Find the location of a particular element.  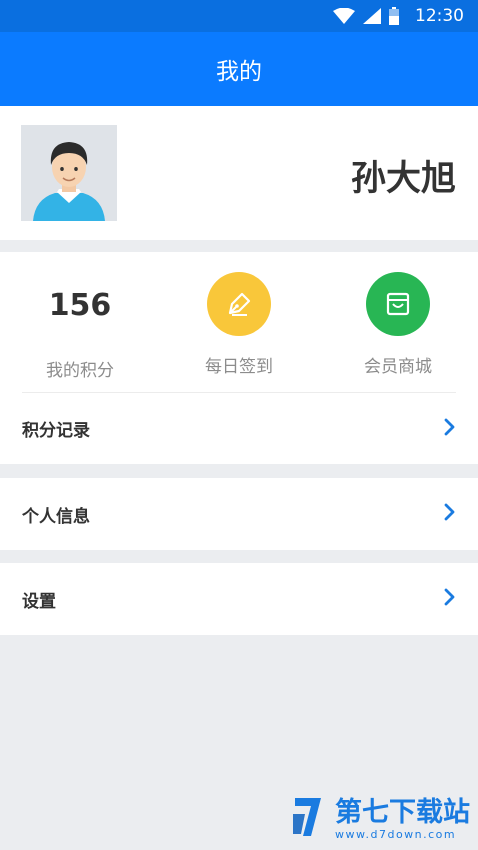

avatar is located at coordinates (69, 173).